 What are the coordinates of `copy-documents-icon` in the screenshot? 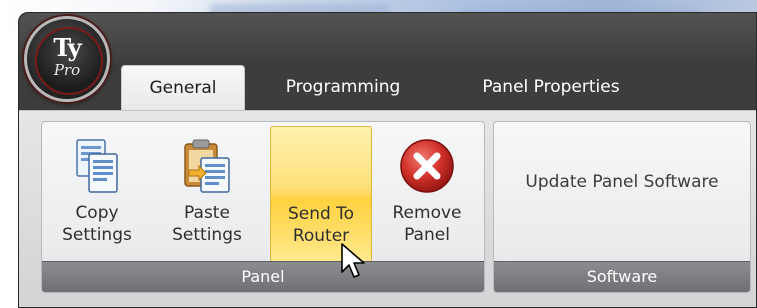 It's located at (97, 166).